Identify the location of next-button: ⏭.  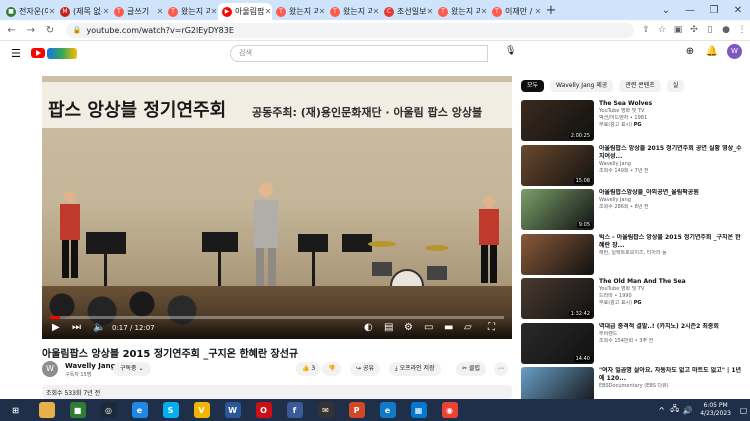
(76, 327).